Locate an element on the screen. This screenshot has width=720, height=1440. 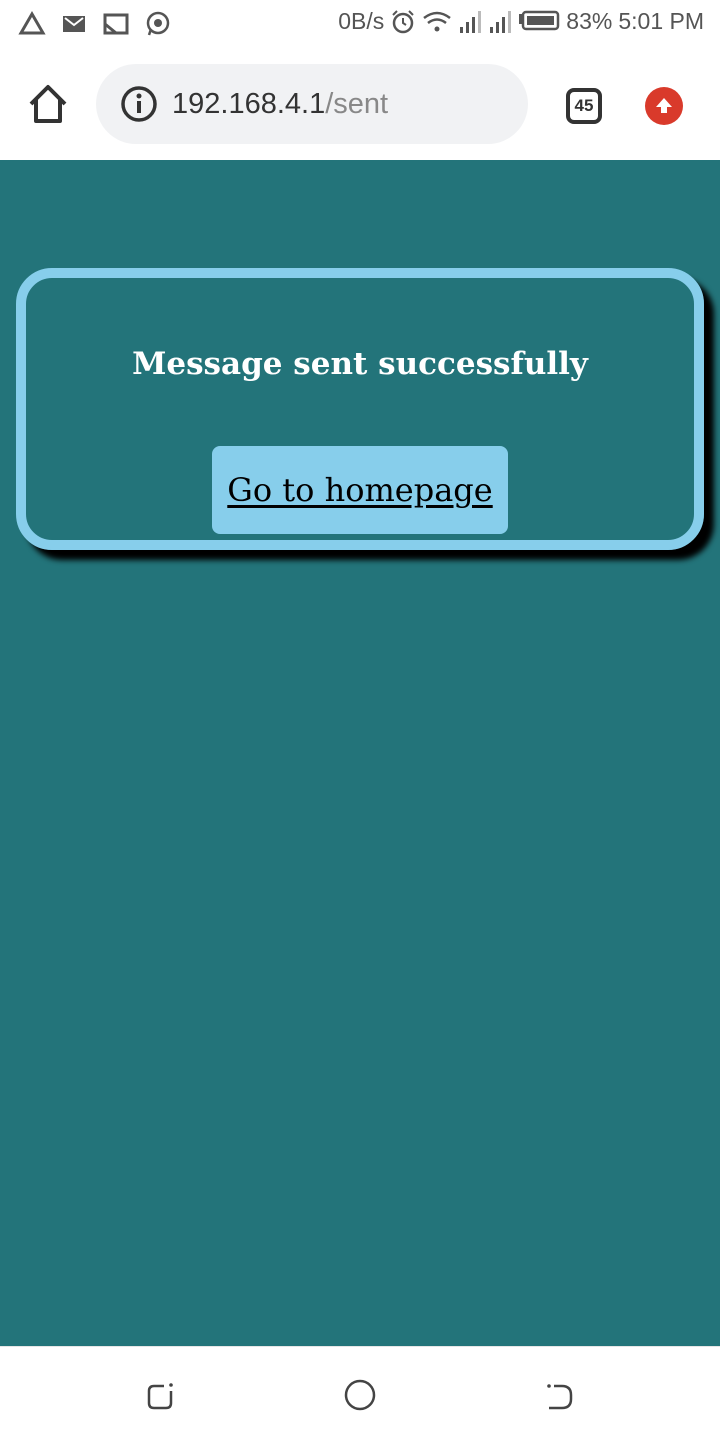
wifi-icon is located at coordinates (437, 21).